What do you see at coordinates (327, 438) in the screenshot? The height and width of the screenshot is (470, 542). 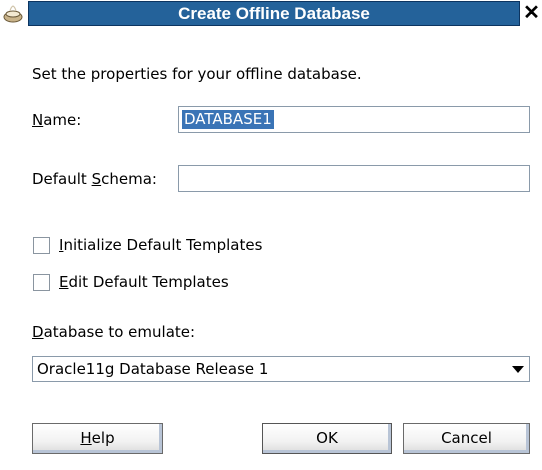 I see `ok-button: OK` at bounding box center [327, 438].